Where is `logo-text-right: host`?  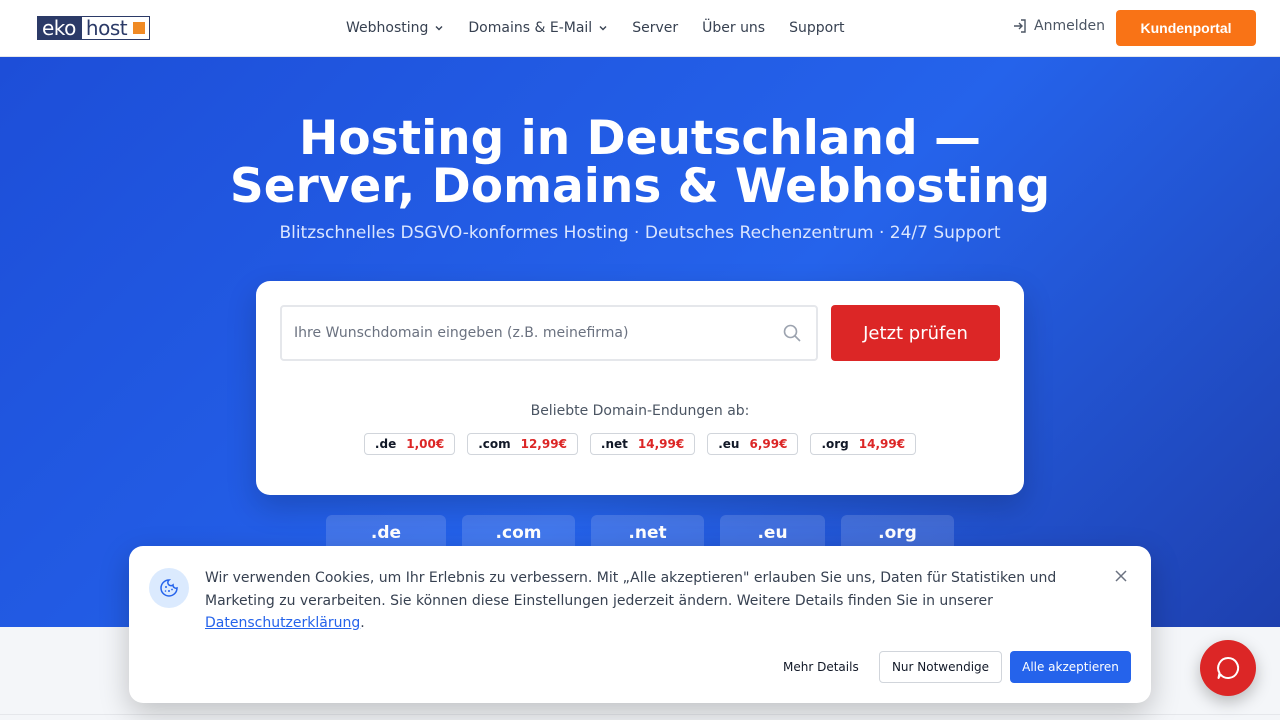 logo-text-right: host is located at coordinates (115, 28).